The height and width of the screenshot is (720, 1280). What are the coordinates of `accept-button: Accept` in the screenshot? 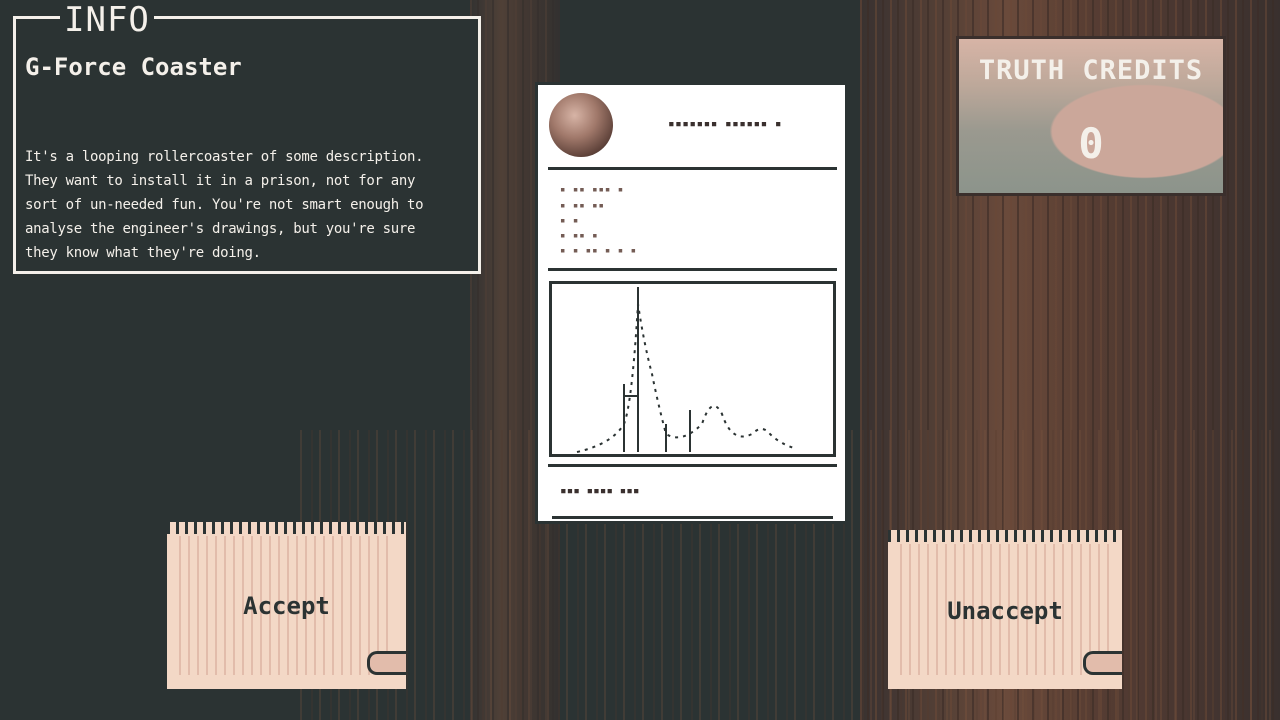 It's located at (286, 605).